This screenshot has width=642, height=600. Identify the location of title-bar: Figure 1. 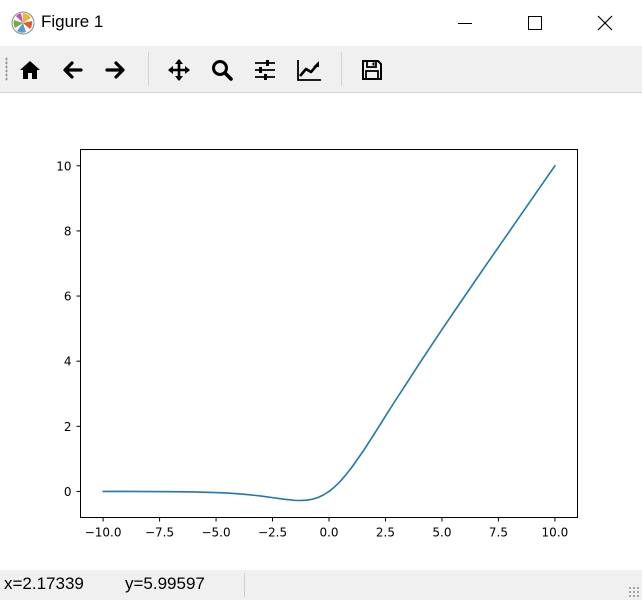
(321, 23).